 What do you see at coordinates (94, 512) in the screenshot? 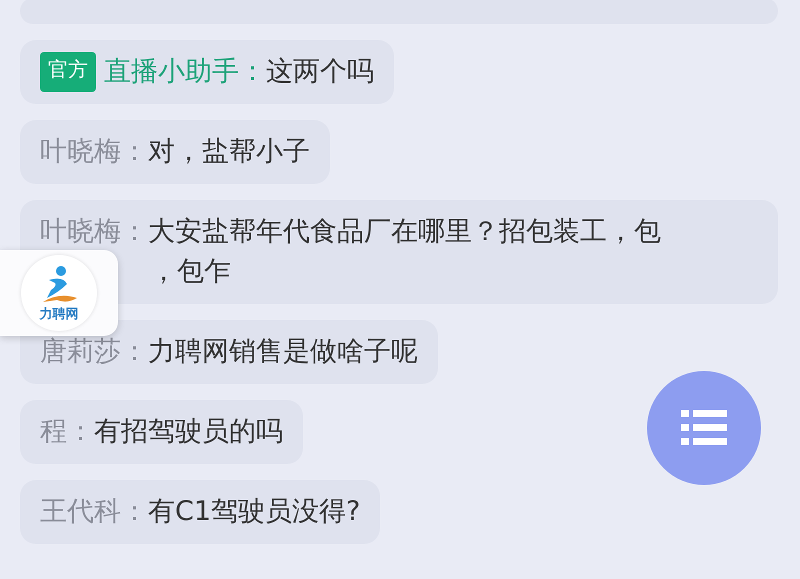
I see `sender-name: 王代科：` at bounding box center [94, 512].